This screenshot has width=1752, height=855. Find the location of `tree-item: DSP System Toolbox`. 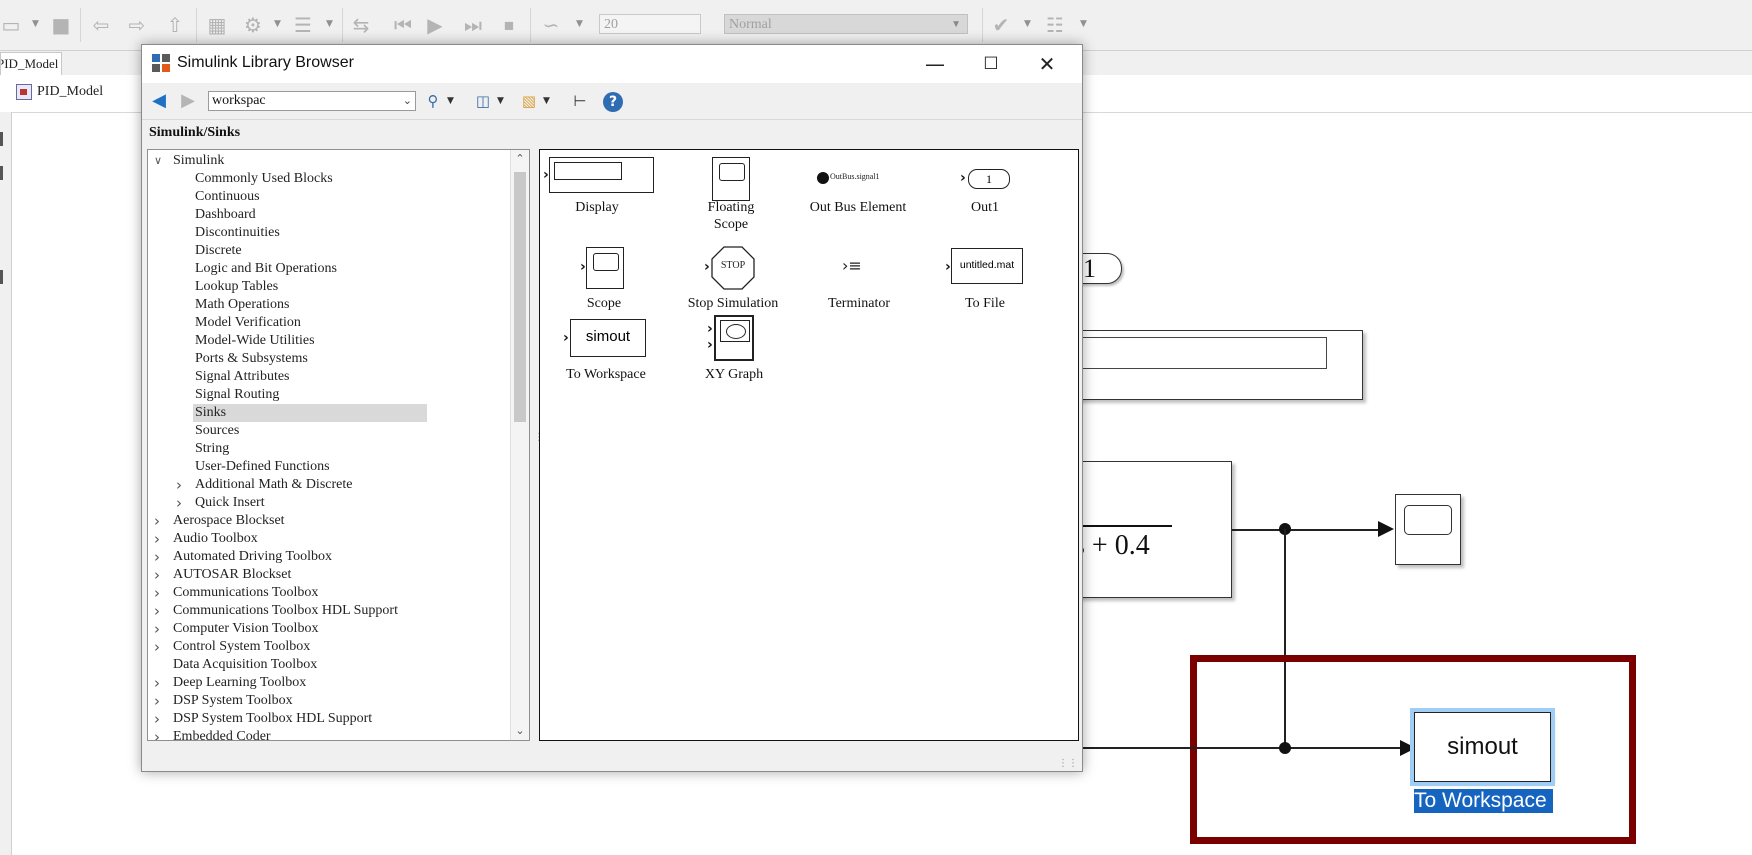

tree-item: DSP System Toolbox is located at coordinates (232, 701).